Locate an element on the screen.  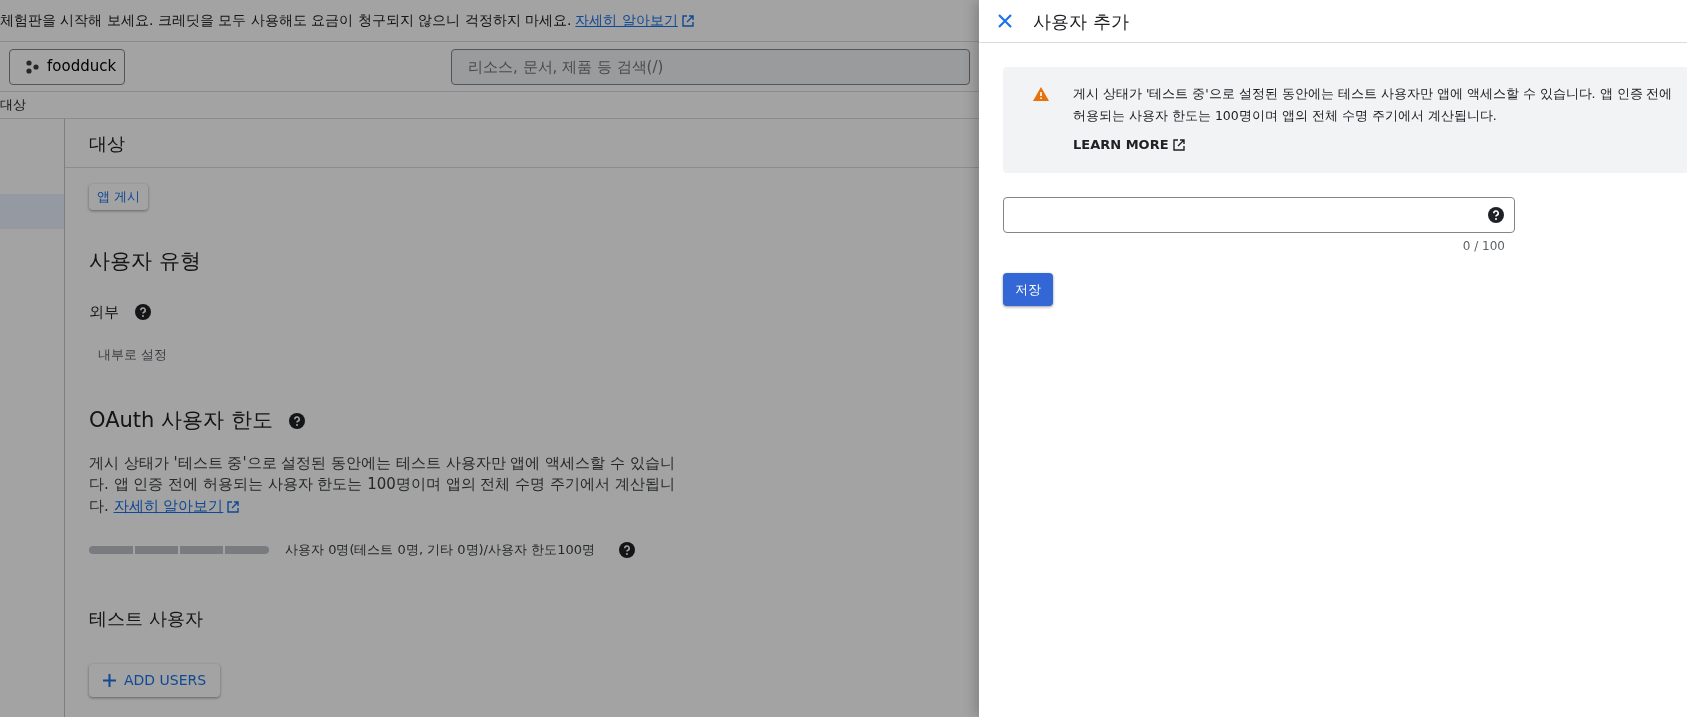
search-field: 리소스, 문서, 제품 등 검색(/) is located at coordinates (710, 66).